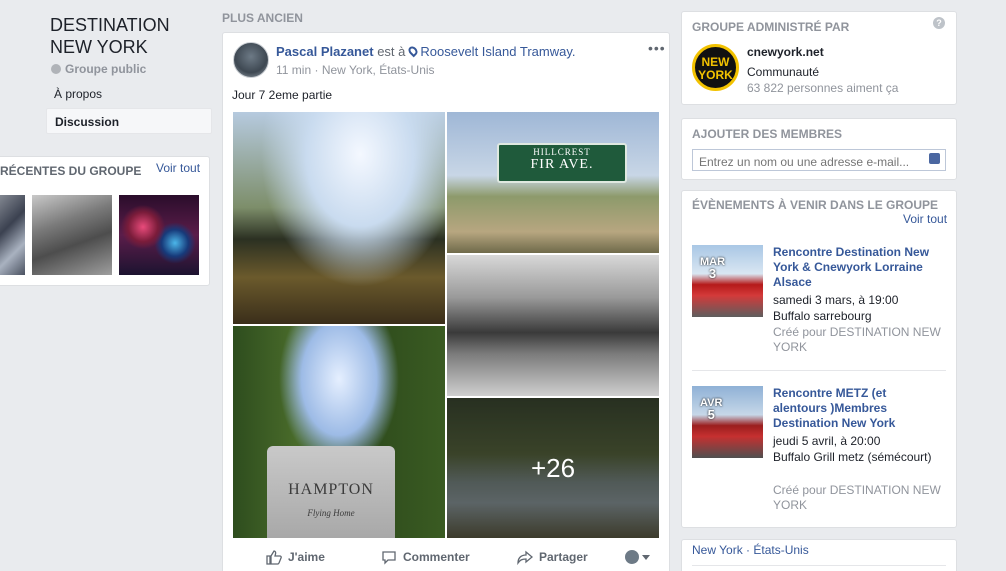 The height and width of the screenshot is (571, 1006). I want to click on post-as-selector, so click(637, 557).